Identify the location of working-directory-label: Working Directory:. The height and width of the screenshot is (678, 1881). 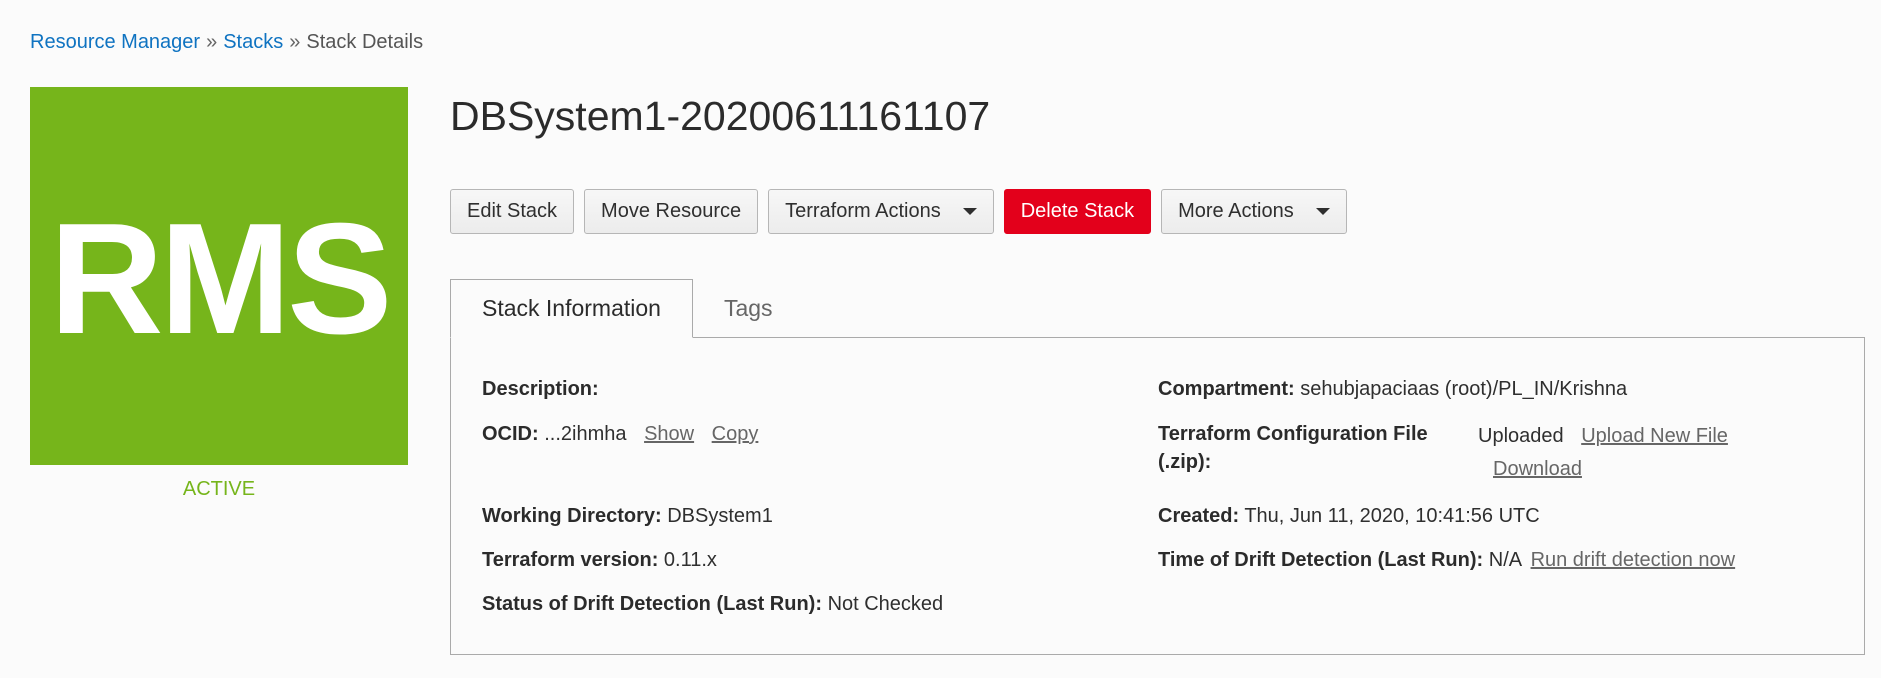
(572, 516).